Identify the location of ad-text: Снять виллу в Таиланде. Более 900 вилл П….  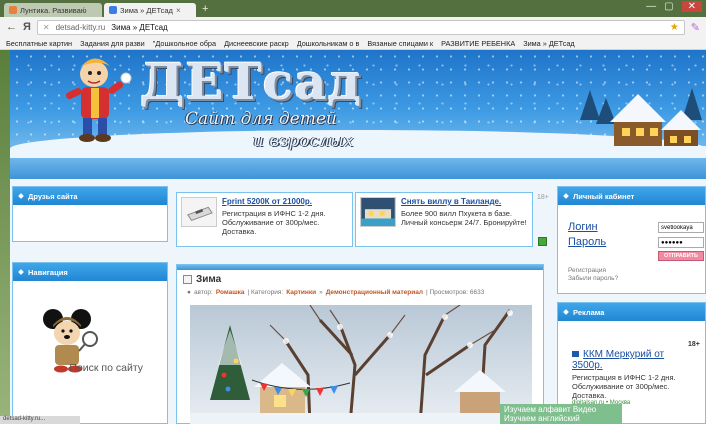
(464, 219).